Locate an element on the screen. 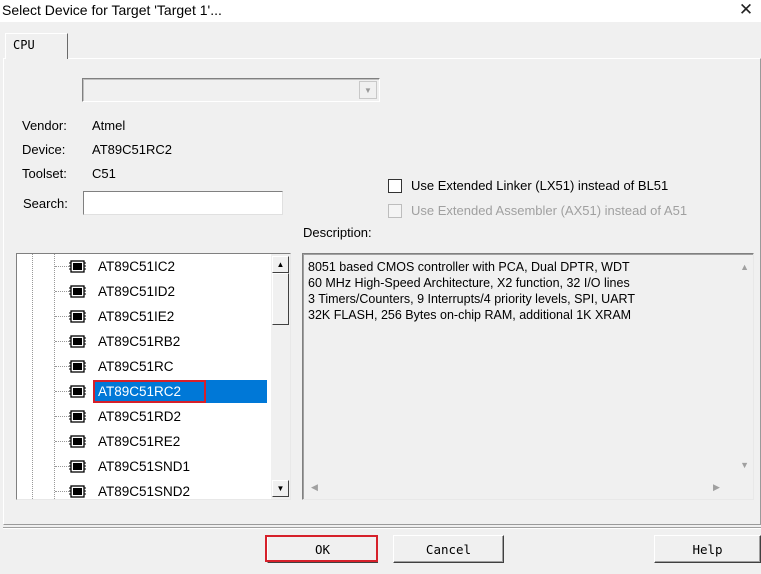  tree-item-at89c51id2: AT89C51ID2 is located at coordinates (142, 291).